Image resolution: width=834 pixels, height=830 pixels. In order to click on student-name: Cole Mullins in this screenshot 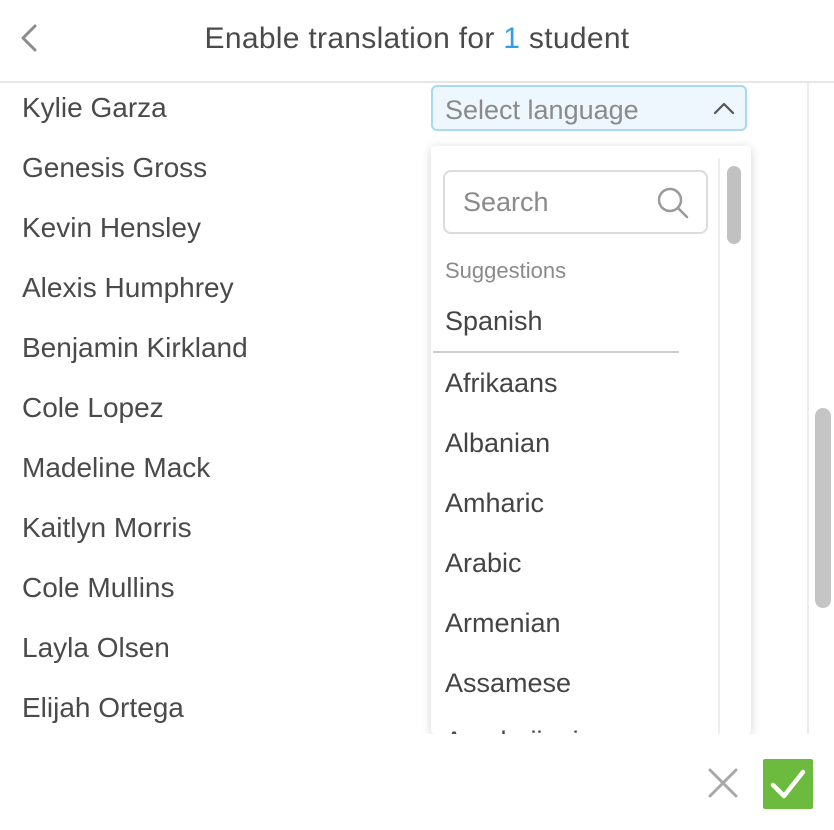, I will do `click(98, 587)`.